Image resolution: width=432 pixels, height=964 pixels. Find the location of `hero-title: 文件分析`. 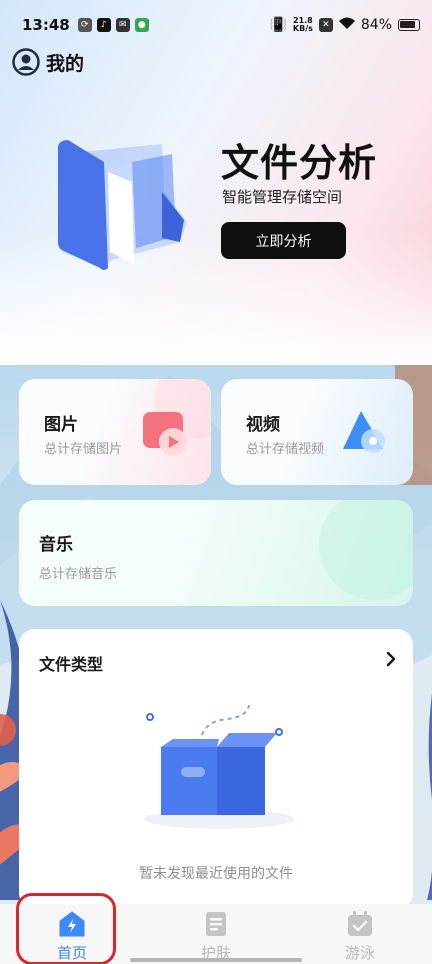

hero-title: 文件分析 is located at coordinates (299, 163).